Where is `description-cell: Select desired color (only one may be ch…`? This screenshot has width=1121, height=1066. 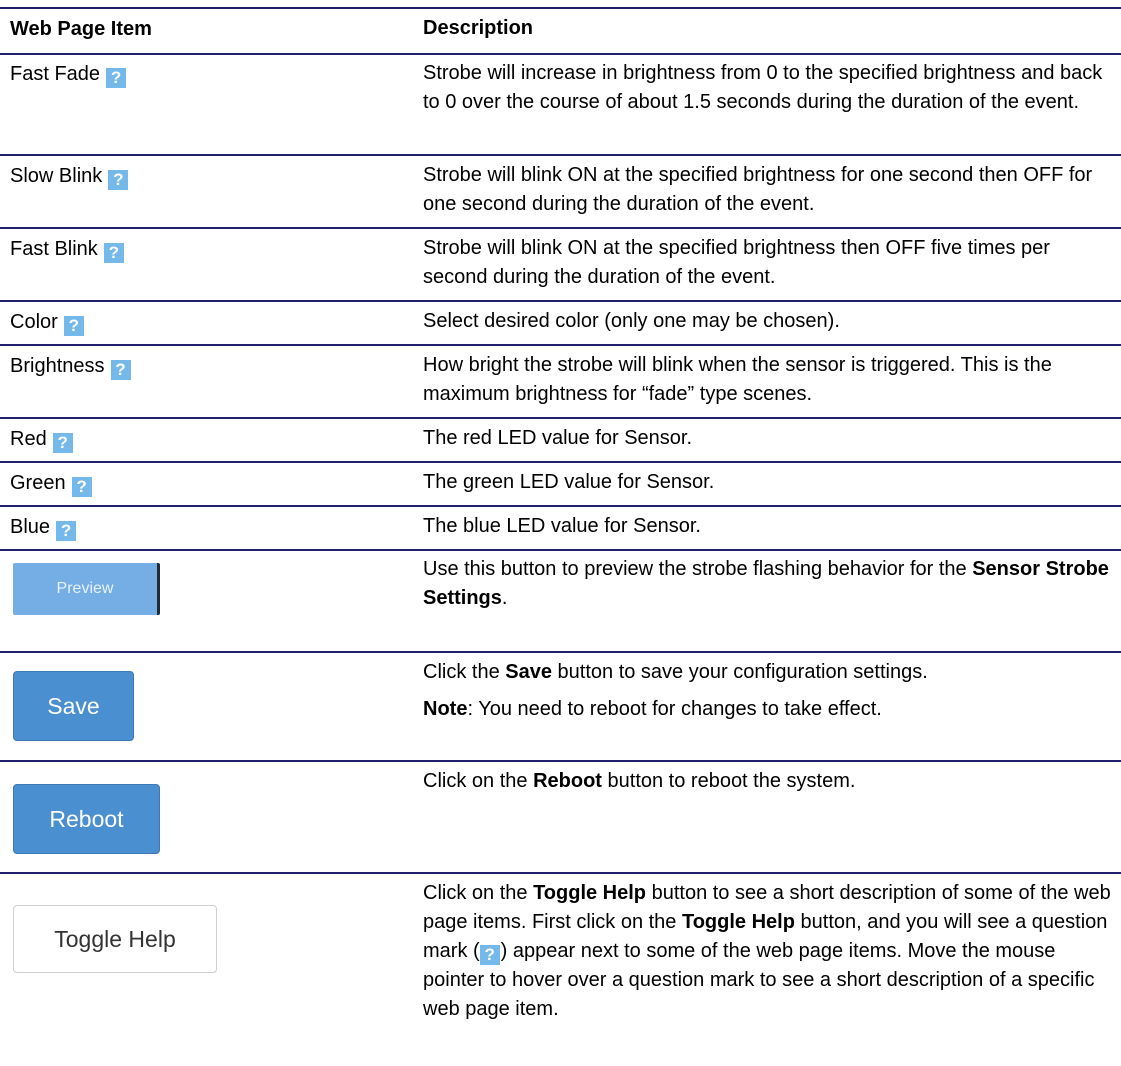 description-cell: Select desired color (only one may be ch… is located at coordinates (631, 321).